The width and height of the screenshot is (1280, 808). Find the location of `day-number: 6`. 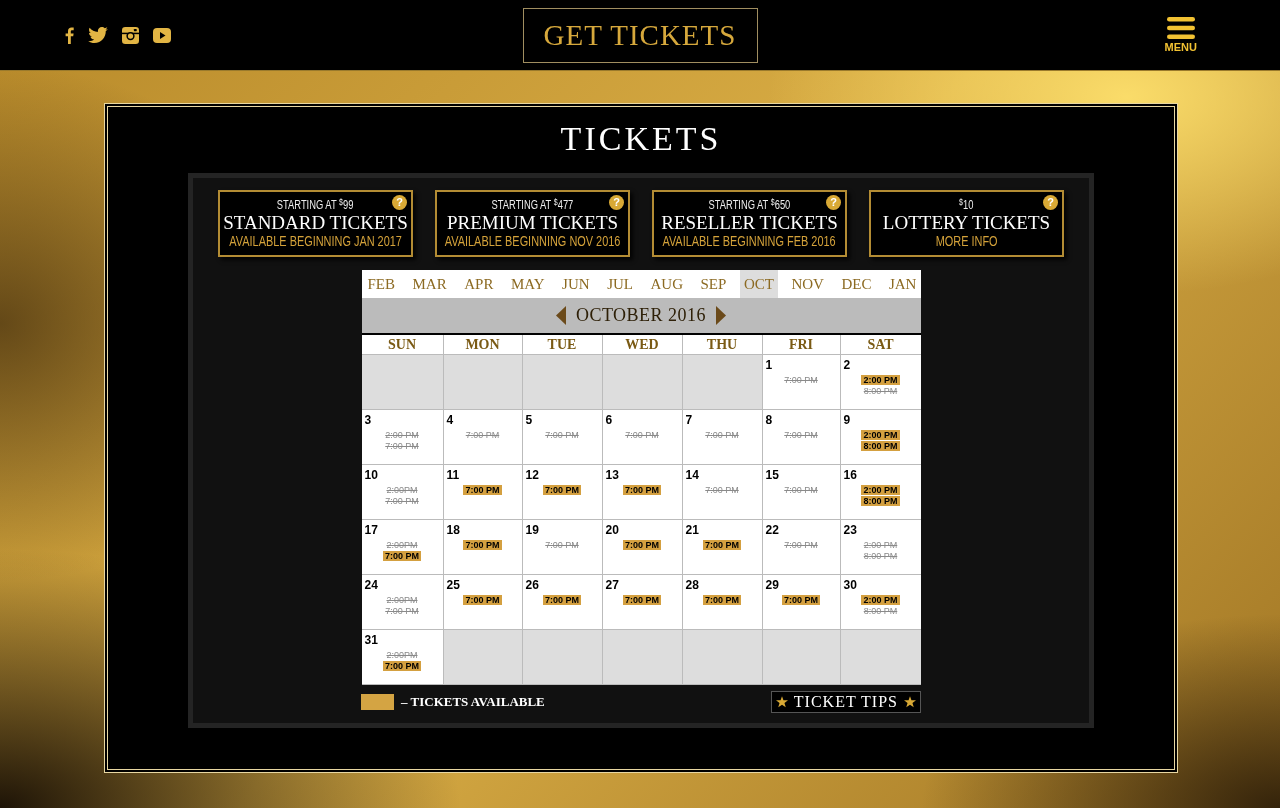

day-number: 6 is located at coordinates (608, 419).